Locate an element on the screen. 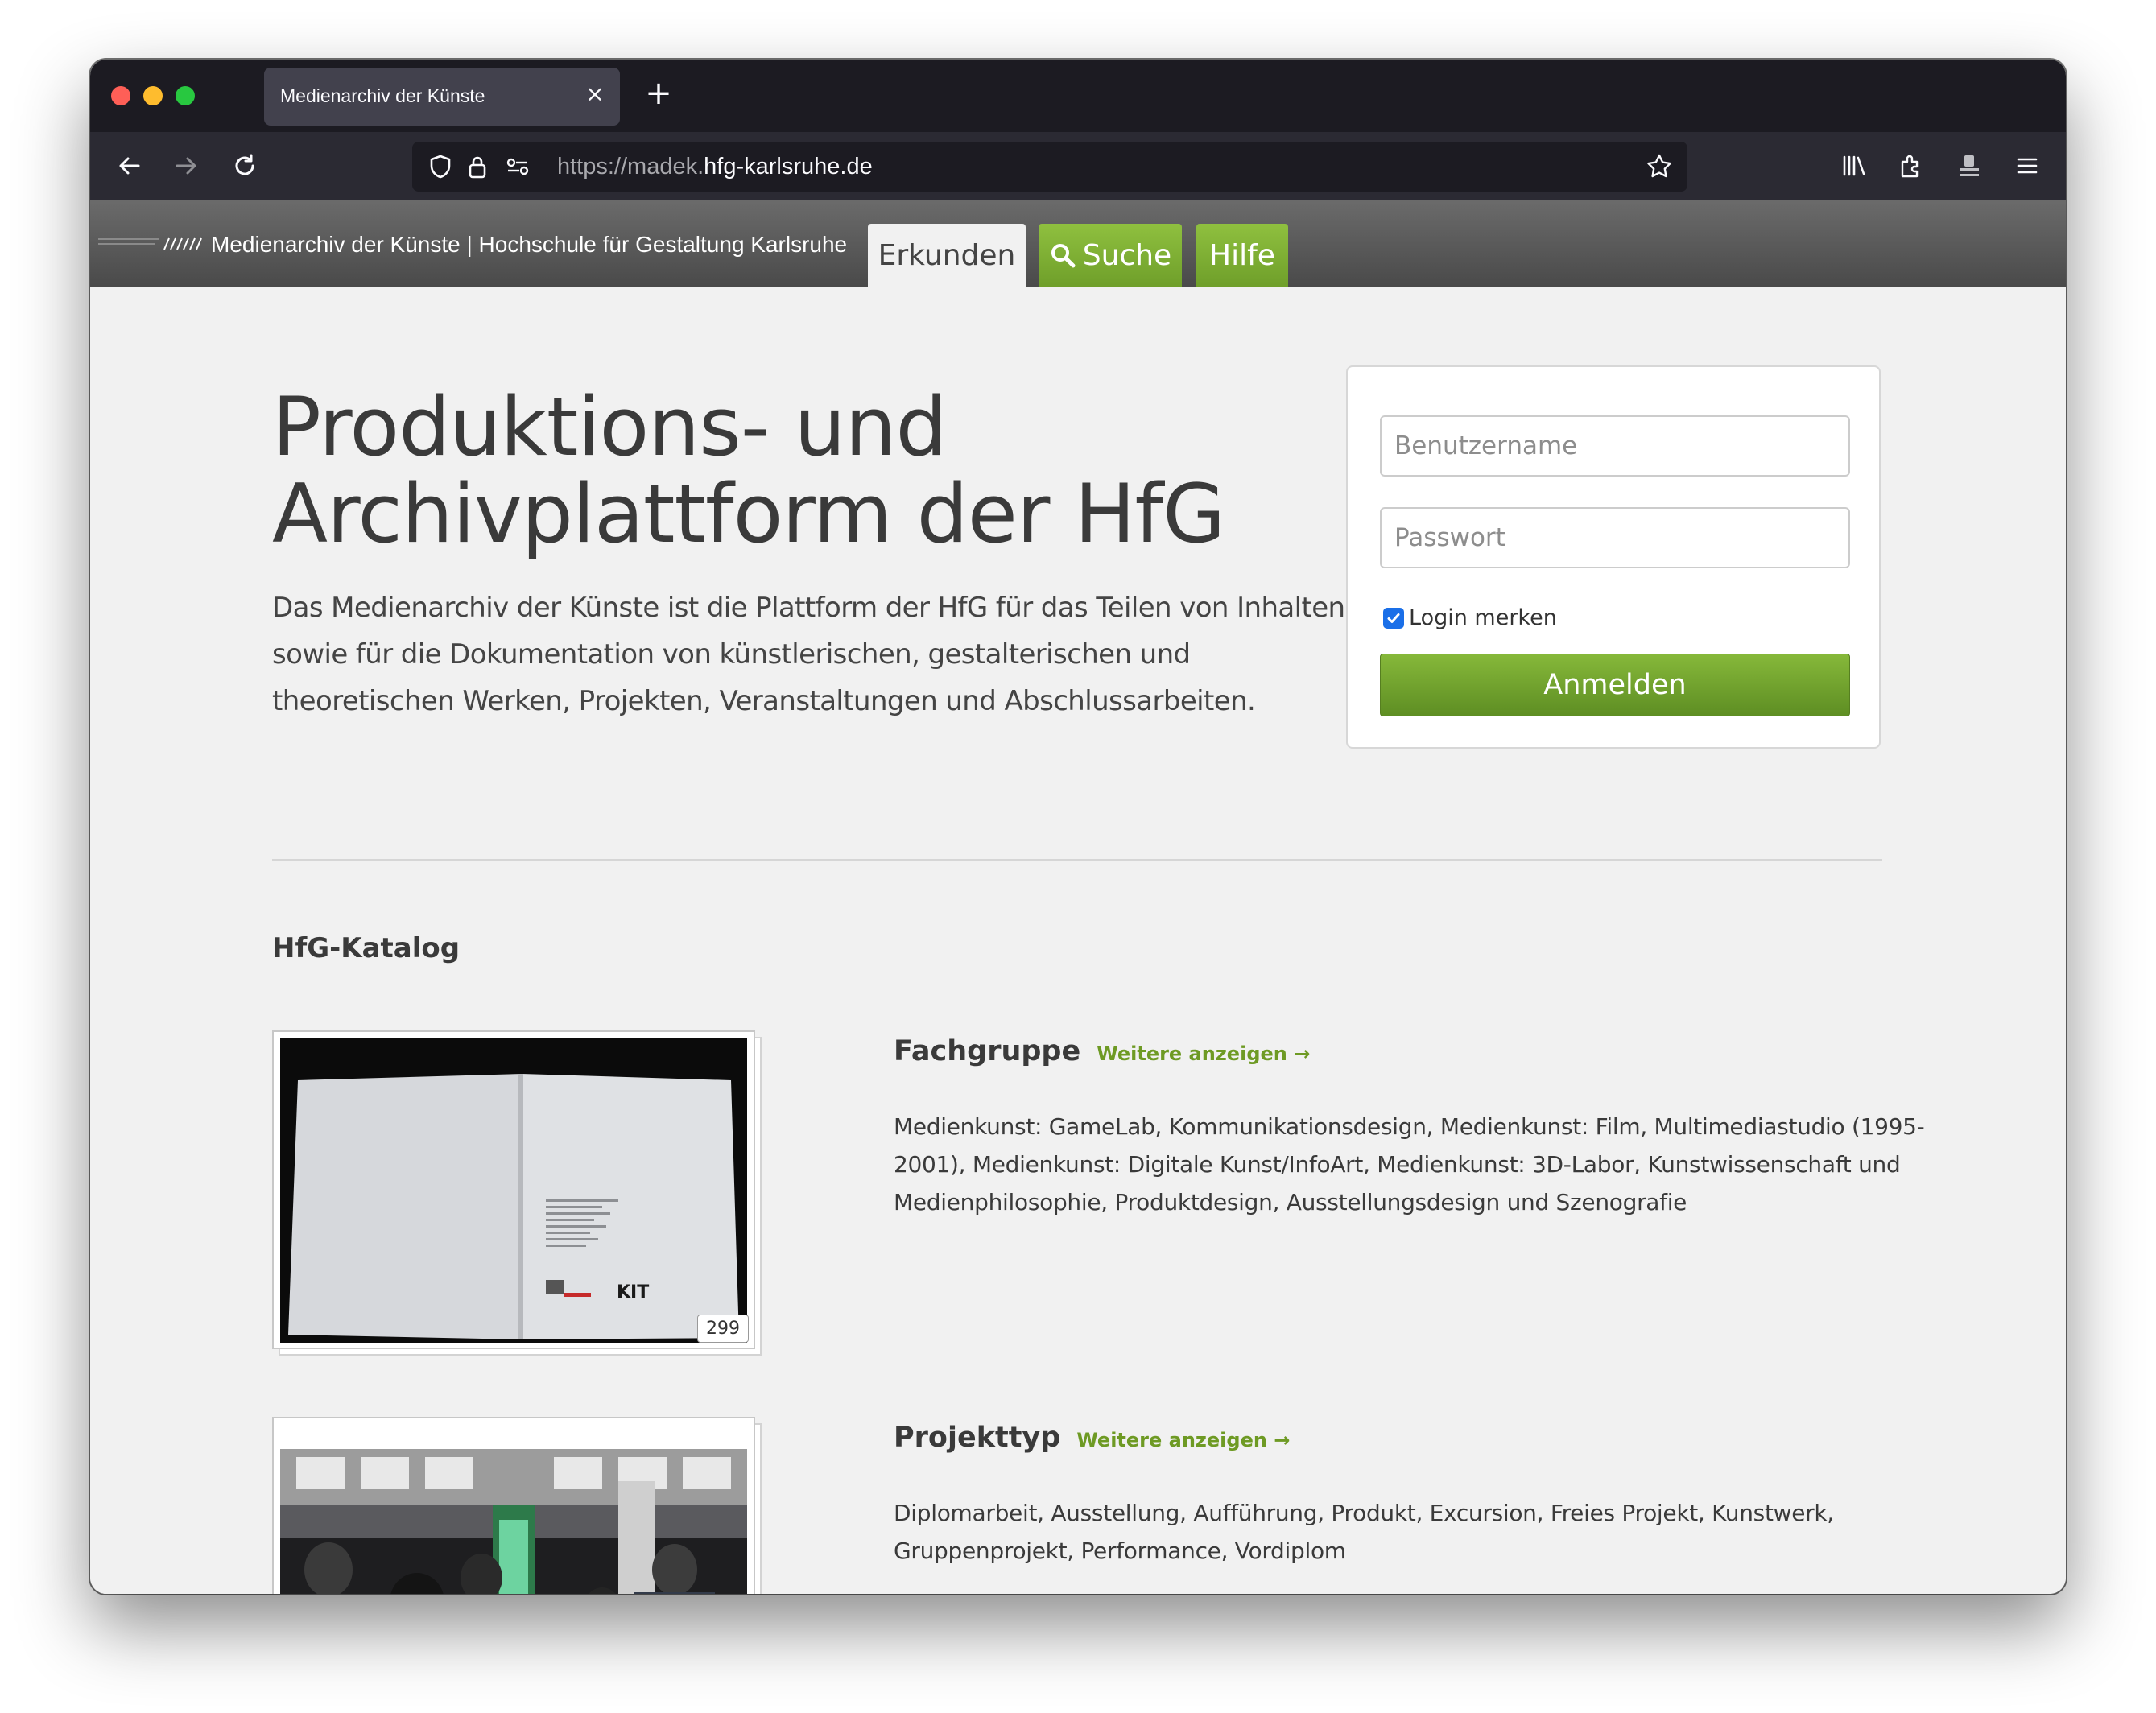 Image resolution: width=2156 pixels, height=1713 pixels. browser-titlebar: Medienarchiv der Künste × + is located at coordinates (1078, 96).